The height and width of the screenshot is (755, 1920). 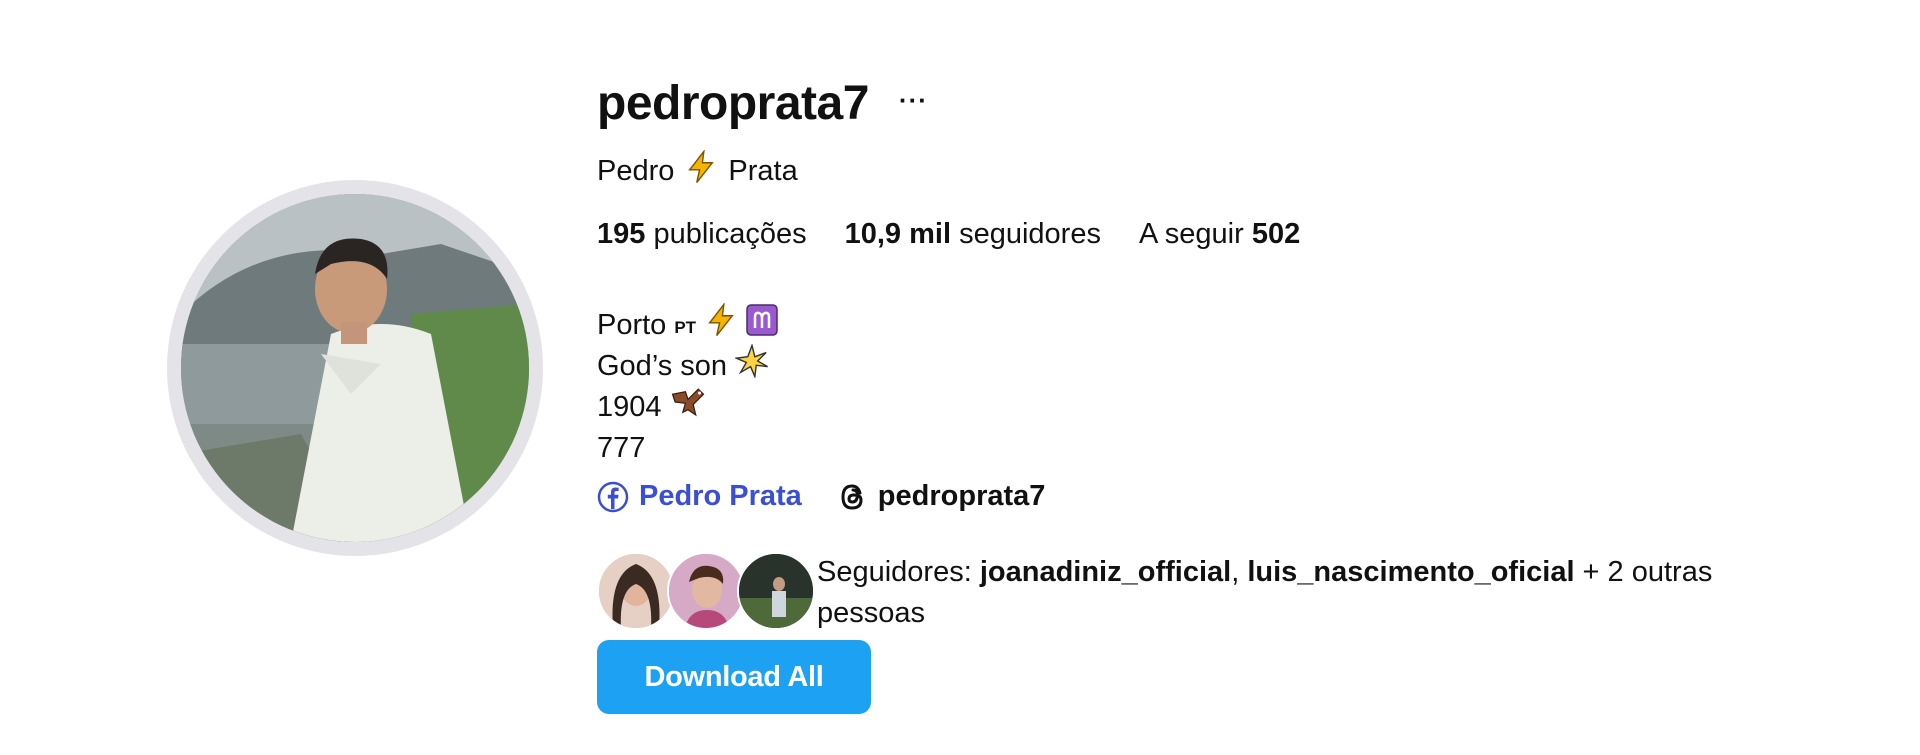 I want to click on follower-avatars, so click(x=706, y=591).